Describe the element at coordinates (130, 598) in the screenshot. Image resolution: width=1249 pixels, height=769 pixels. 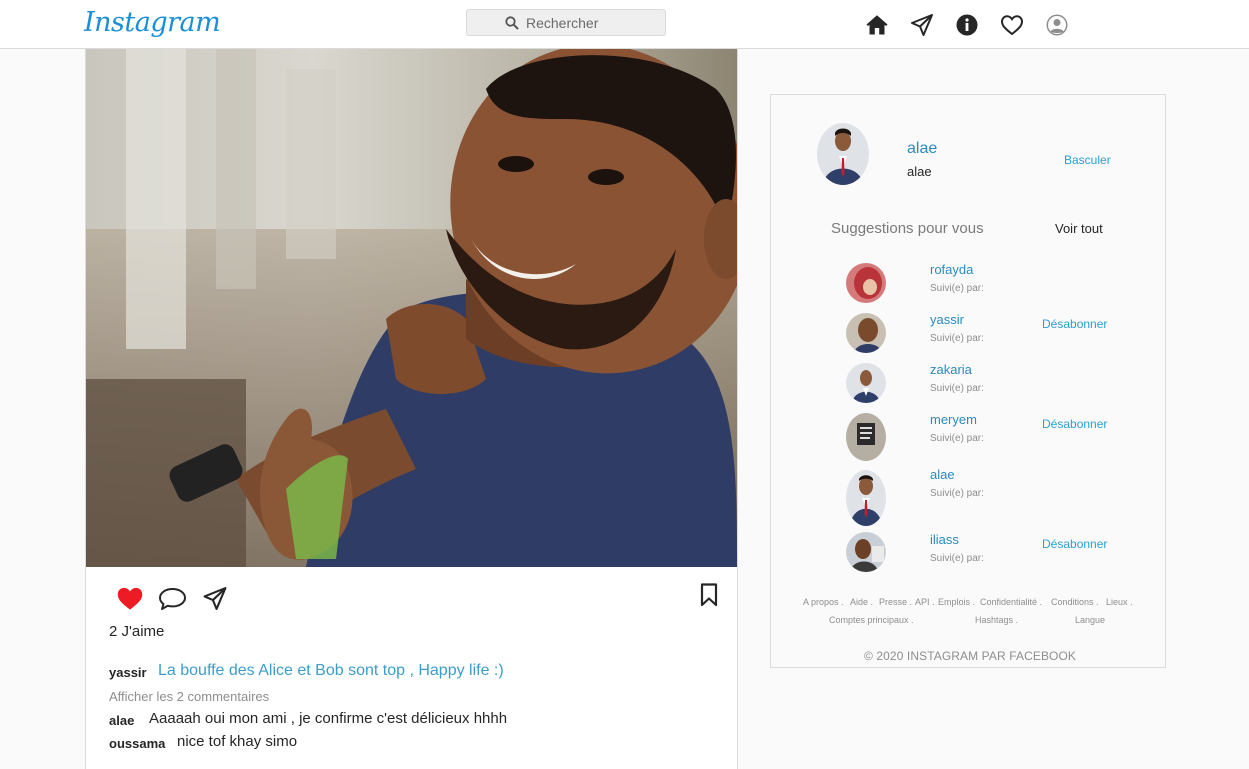
I see `like-heart-icon` at that location.